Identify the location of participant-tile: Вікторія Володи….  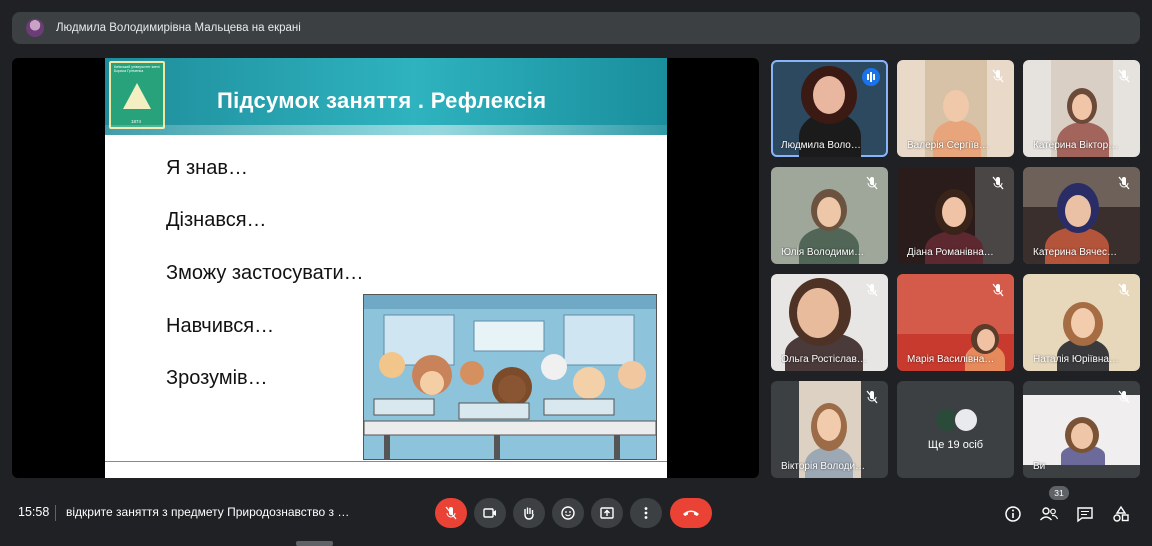
(829, 429).